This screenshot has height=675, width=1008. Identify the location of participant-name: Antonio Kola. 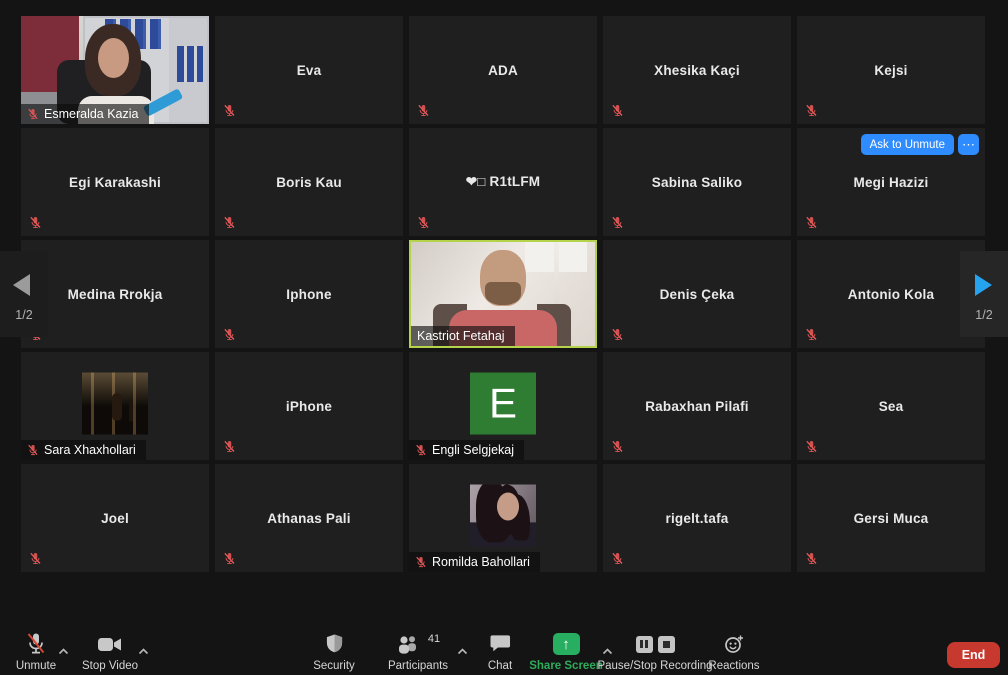
(891, 294).